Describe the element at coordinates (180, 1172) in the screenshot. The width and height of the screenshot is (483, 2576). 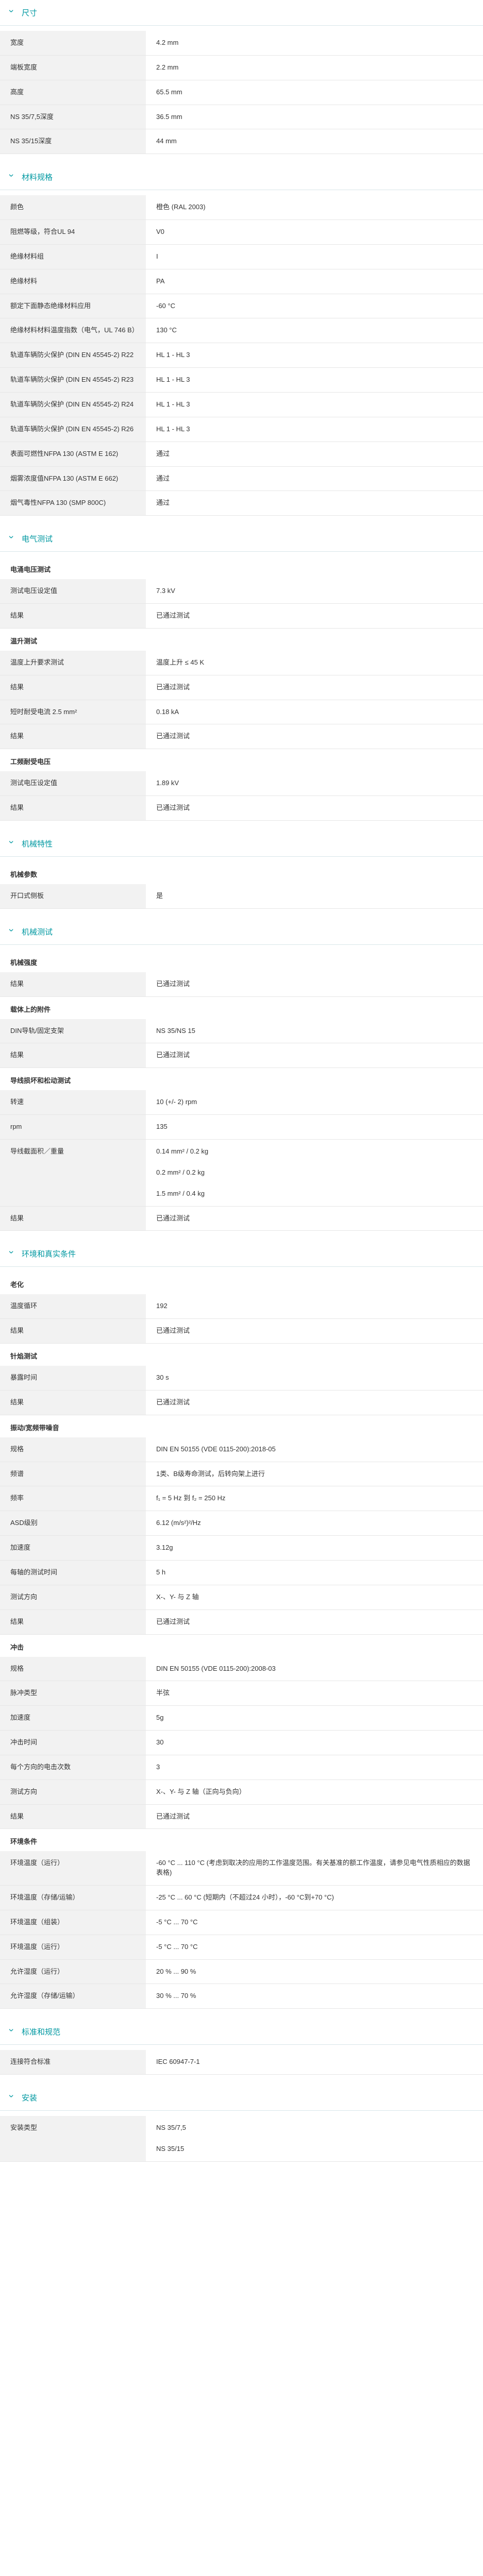
I see `property-value-line: 0.2 mm² / 0.2 kg` at that location.